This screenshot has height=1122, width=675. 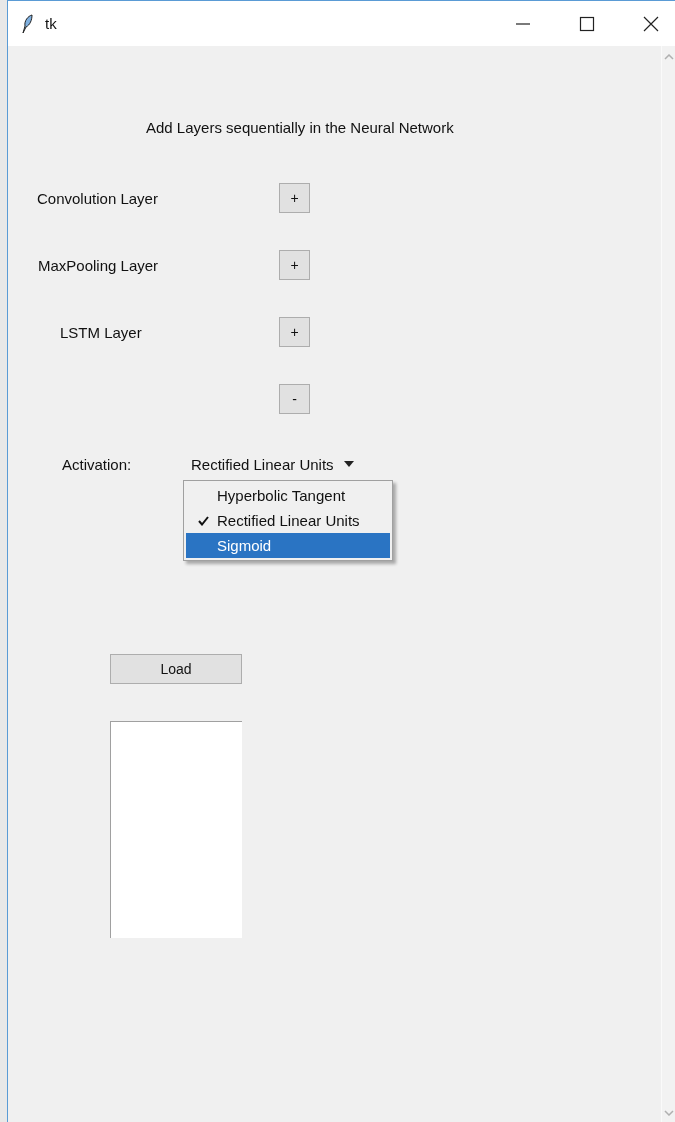 What do you see at coordinates (288, 495) in the screenshot?
I see `menu-item: Hyperbolic Tangent` at bounding box center [288, 495].